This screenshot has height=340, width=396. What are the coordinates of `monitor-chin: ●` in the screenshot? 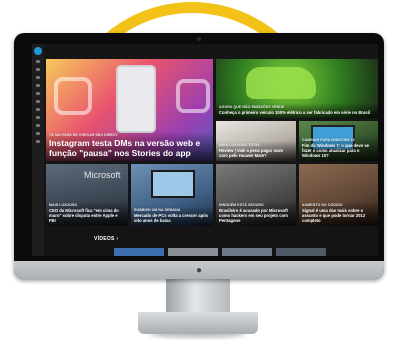 It's located at (199, 270).